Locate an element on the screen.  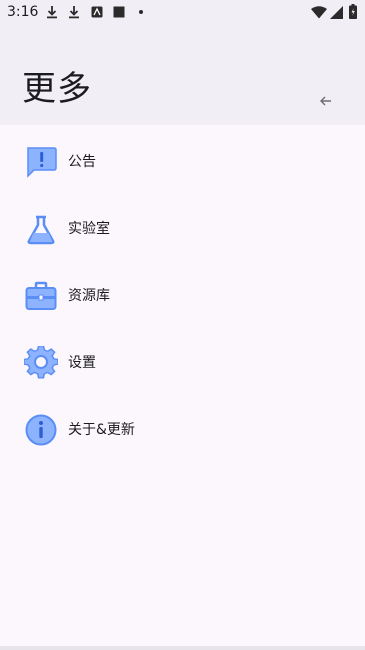
announcement-icon is located at coordinates (42, 162).